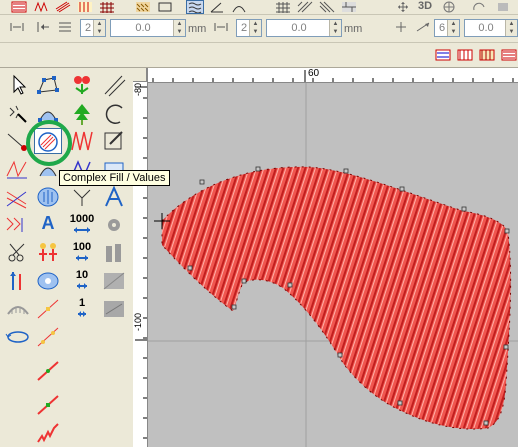  Describe the element at coordinates (487, 55) in the screenshot. I see `stitch-preview-3-icon` at that location.